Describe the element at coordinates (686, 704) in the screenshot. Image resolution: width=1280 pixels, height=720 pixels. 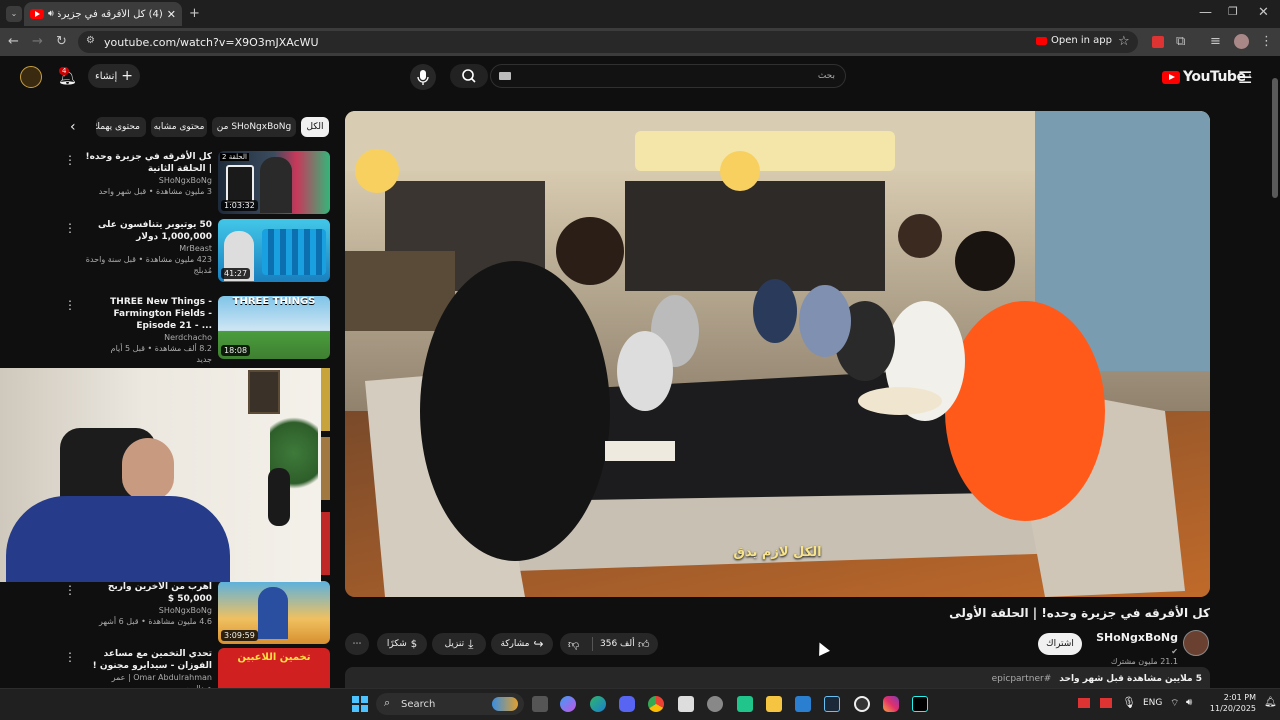
I see `store-icon` at that location.